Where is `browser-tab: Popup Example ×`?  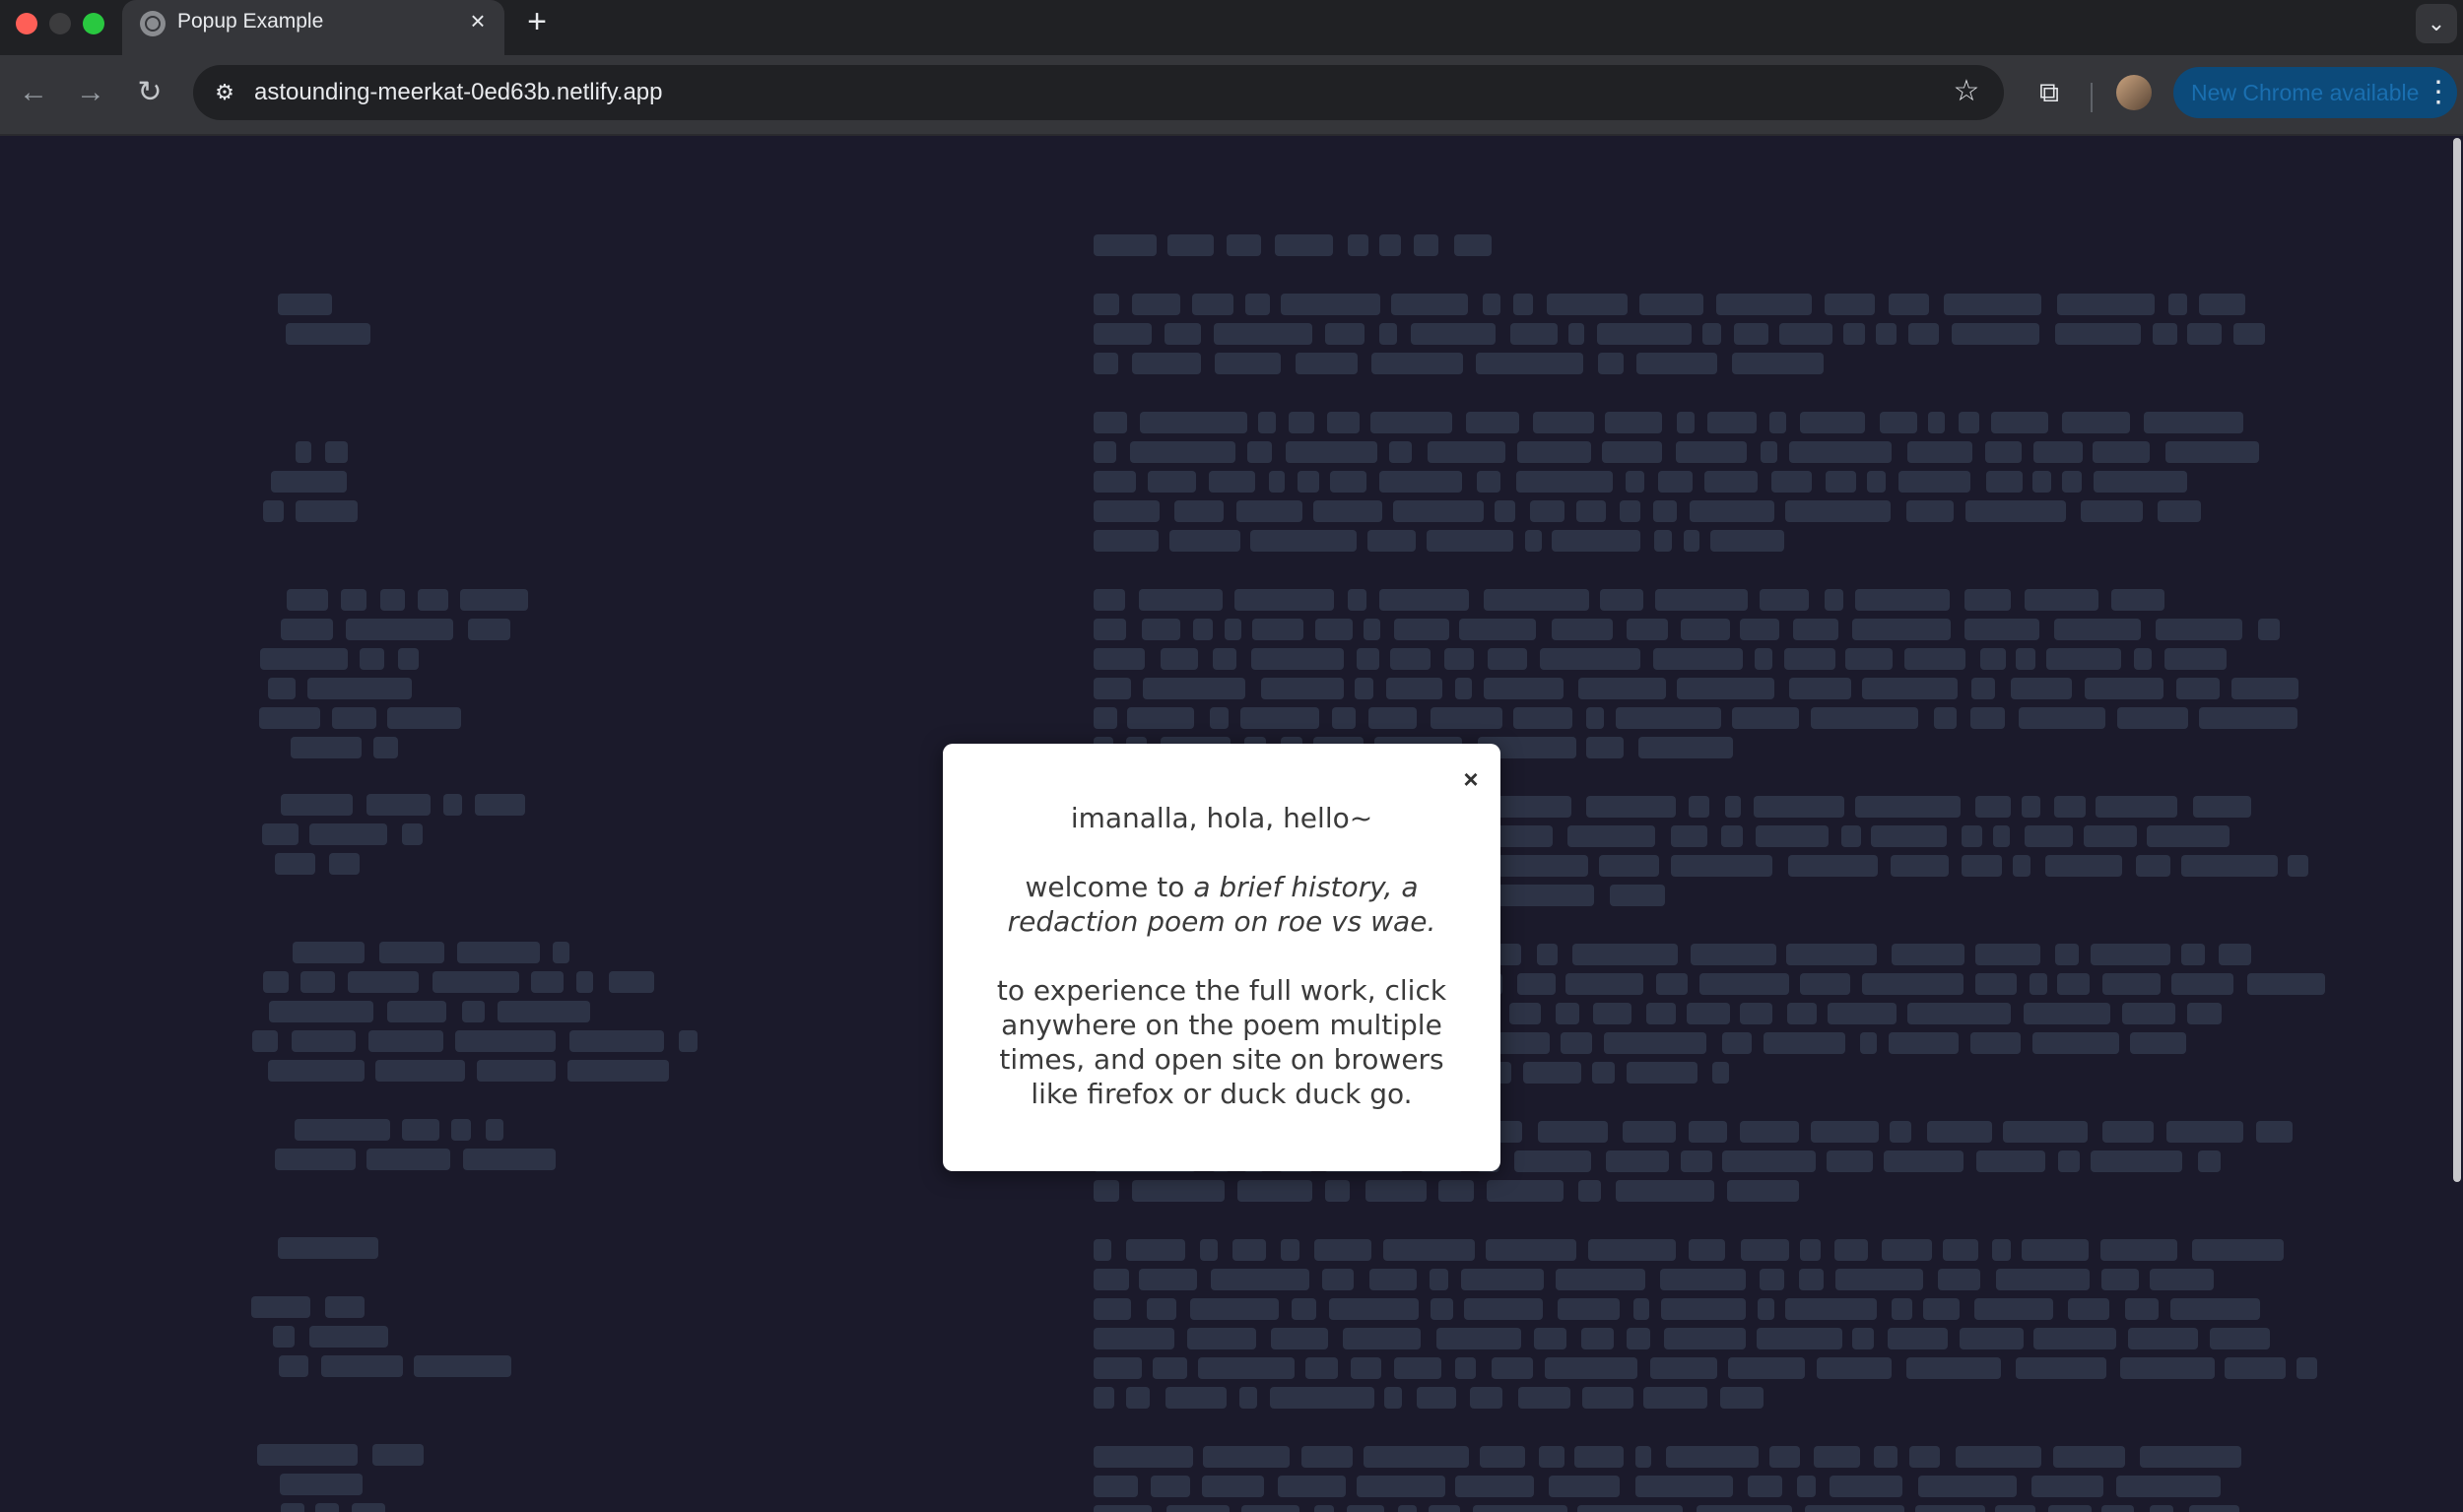
browser-tab: Popup Example × is located at coordinates (313, 27).